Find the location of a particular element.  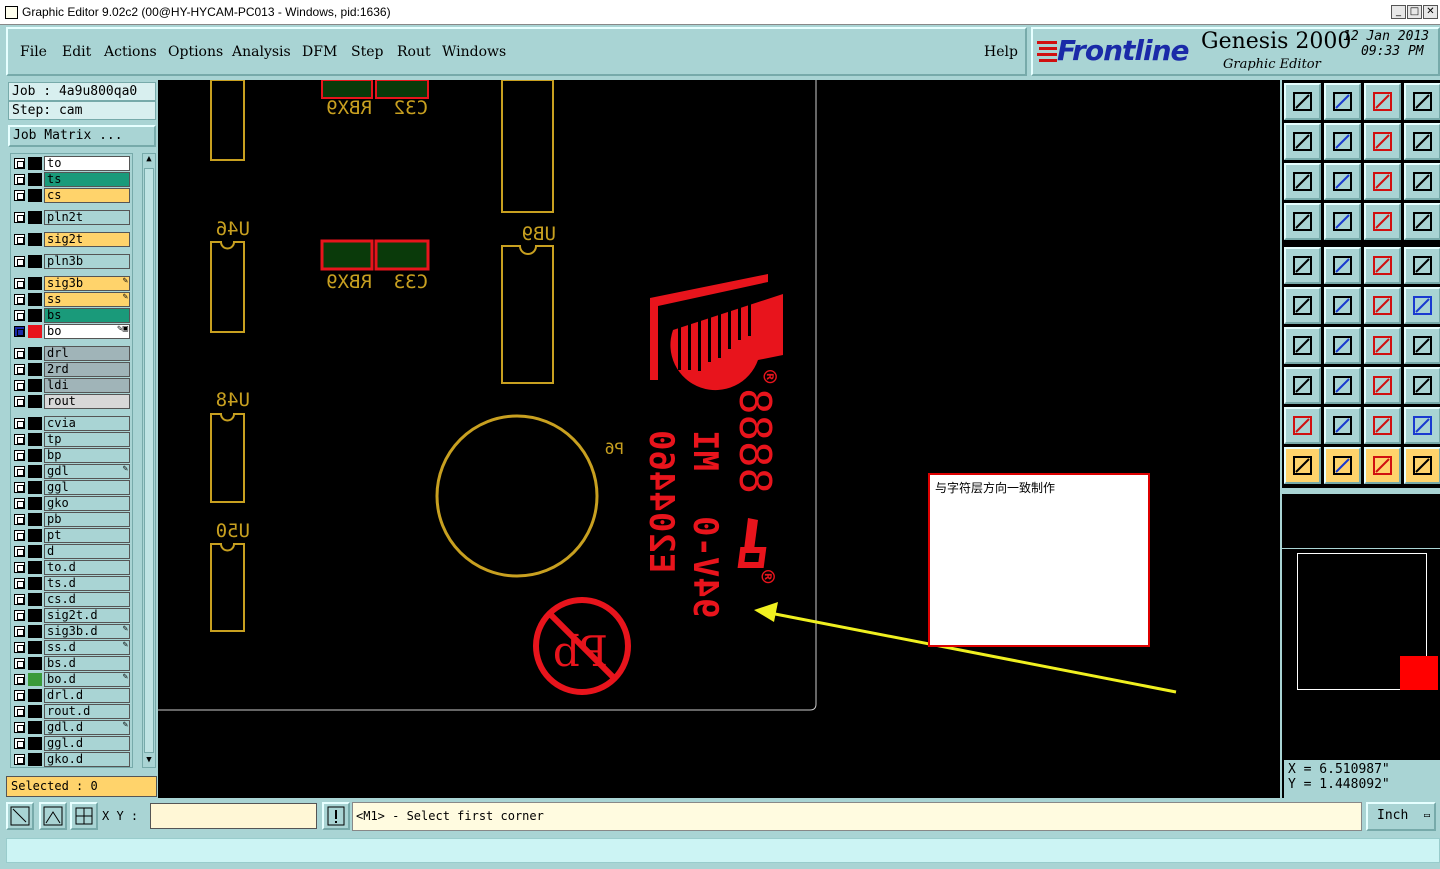

slash-button is located at coordinates (1342, 345).